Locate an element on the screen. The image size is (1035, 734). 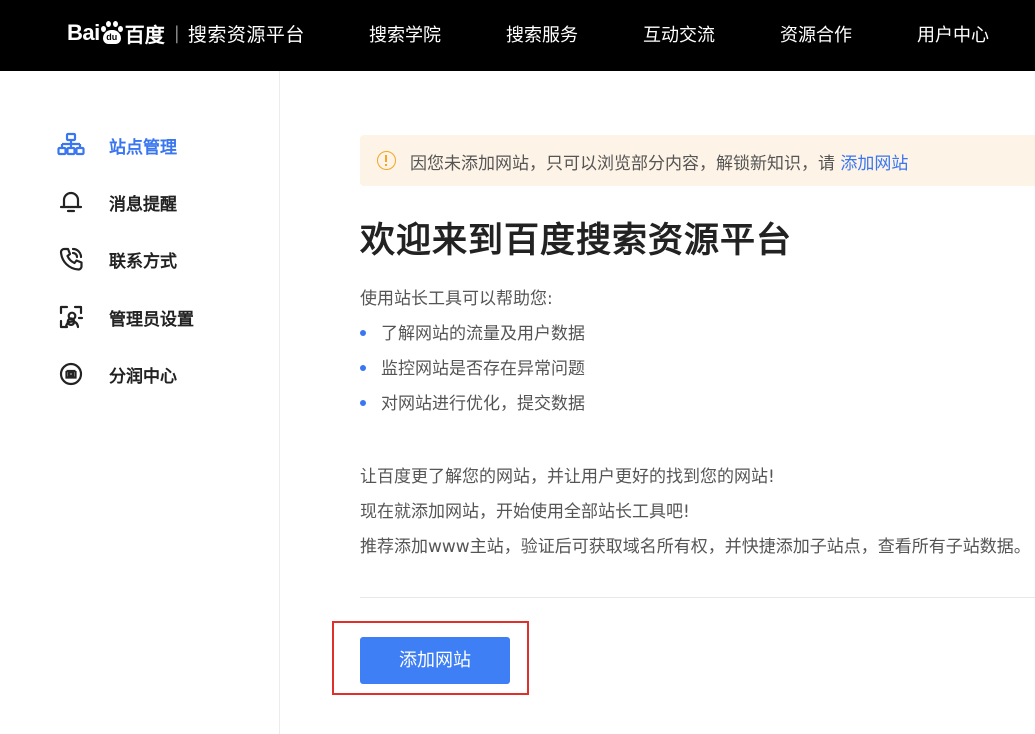
sidebar-item-label: 分润中心 is located at coordinates (143, 376).